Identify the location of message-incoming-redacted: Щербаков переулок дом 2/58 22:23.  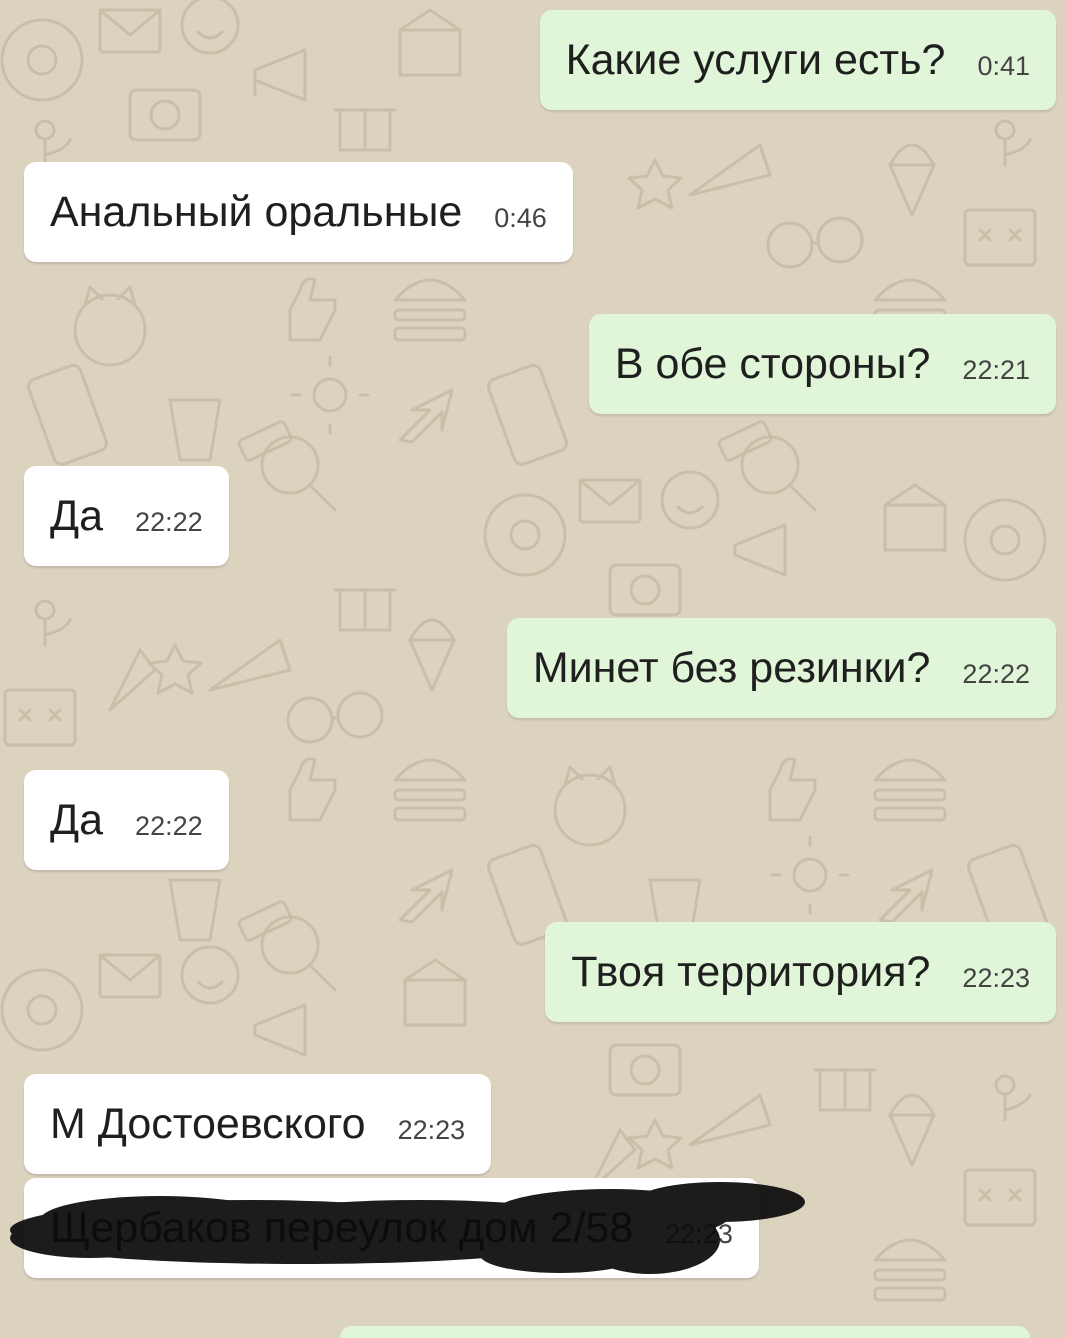
(391, 1228).